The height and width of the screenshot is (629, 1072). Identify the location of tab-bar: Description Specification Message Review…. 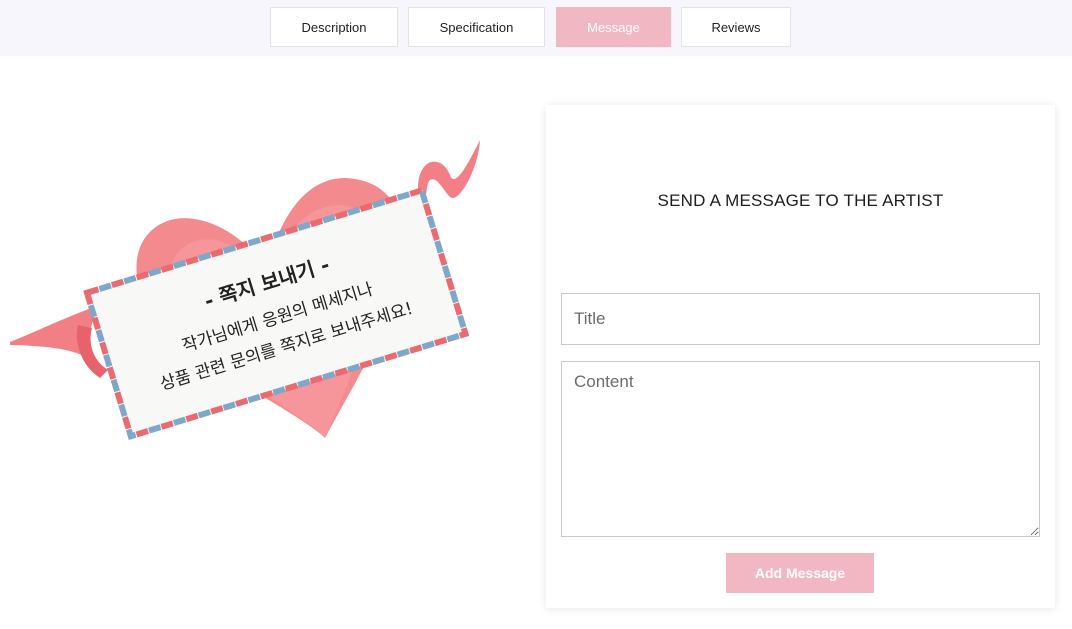
(536, 28).